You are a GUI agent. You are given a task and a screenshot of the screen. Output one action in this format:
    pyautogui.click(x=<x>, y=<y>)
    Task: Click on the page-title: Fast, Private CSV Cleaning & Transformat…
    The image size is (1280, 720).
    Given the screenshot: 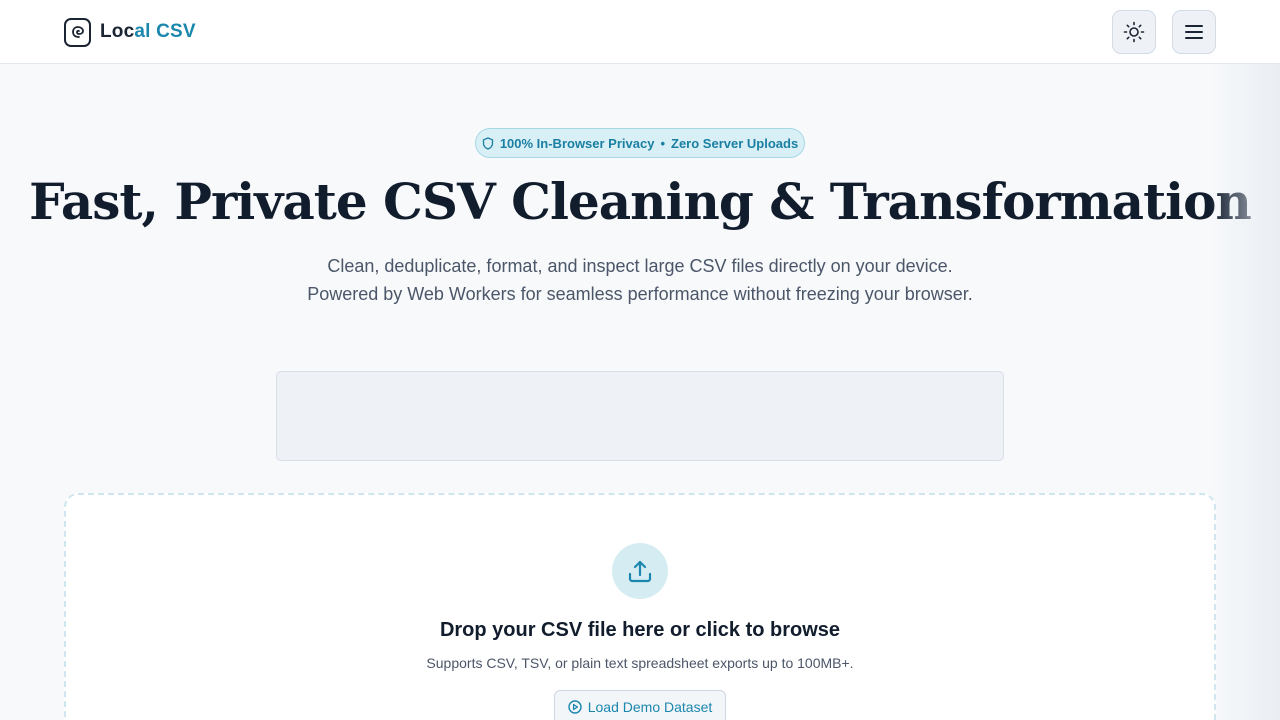 What is the action you would take?
    pyautogui.click(x=640, y=201)
    